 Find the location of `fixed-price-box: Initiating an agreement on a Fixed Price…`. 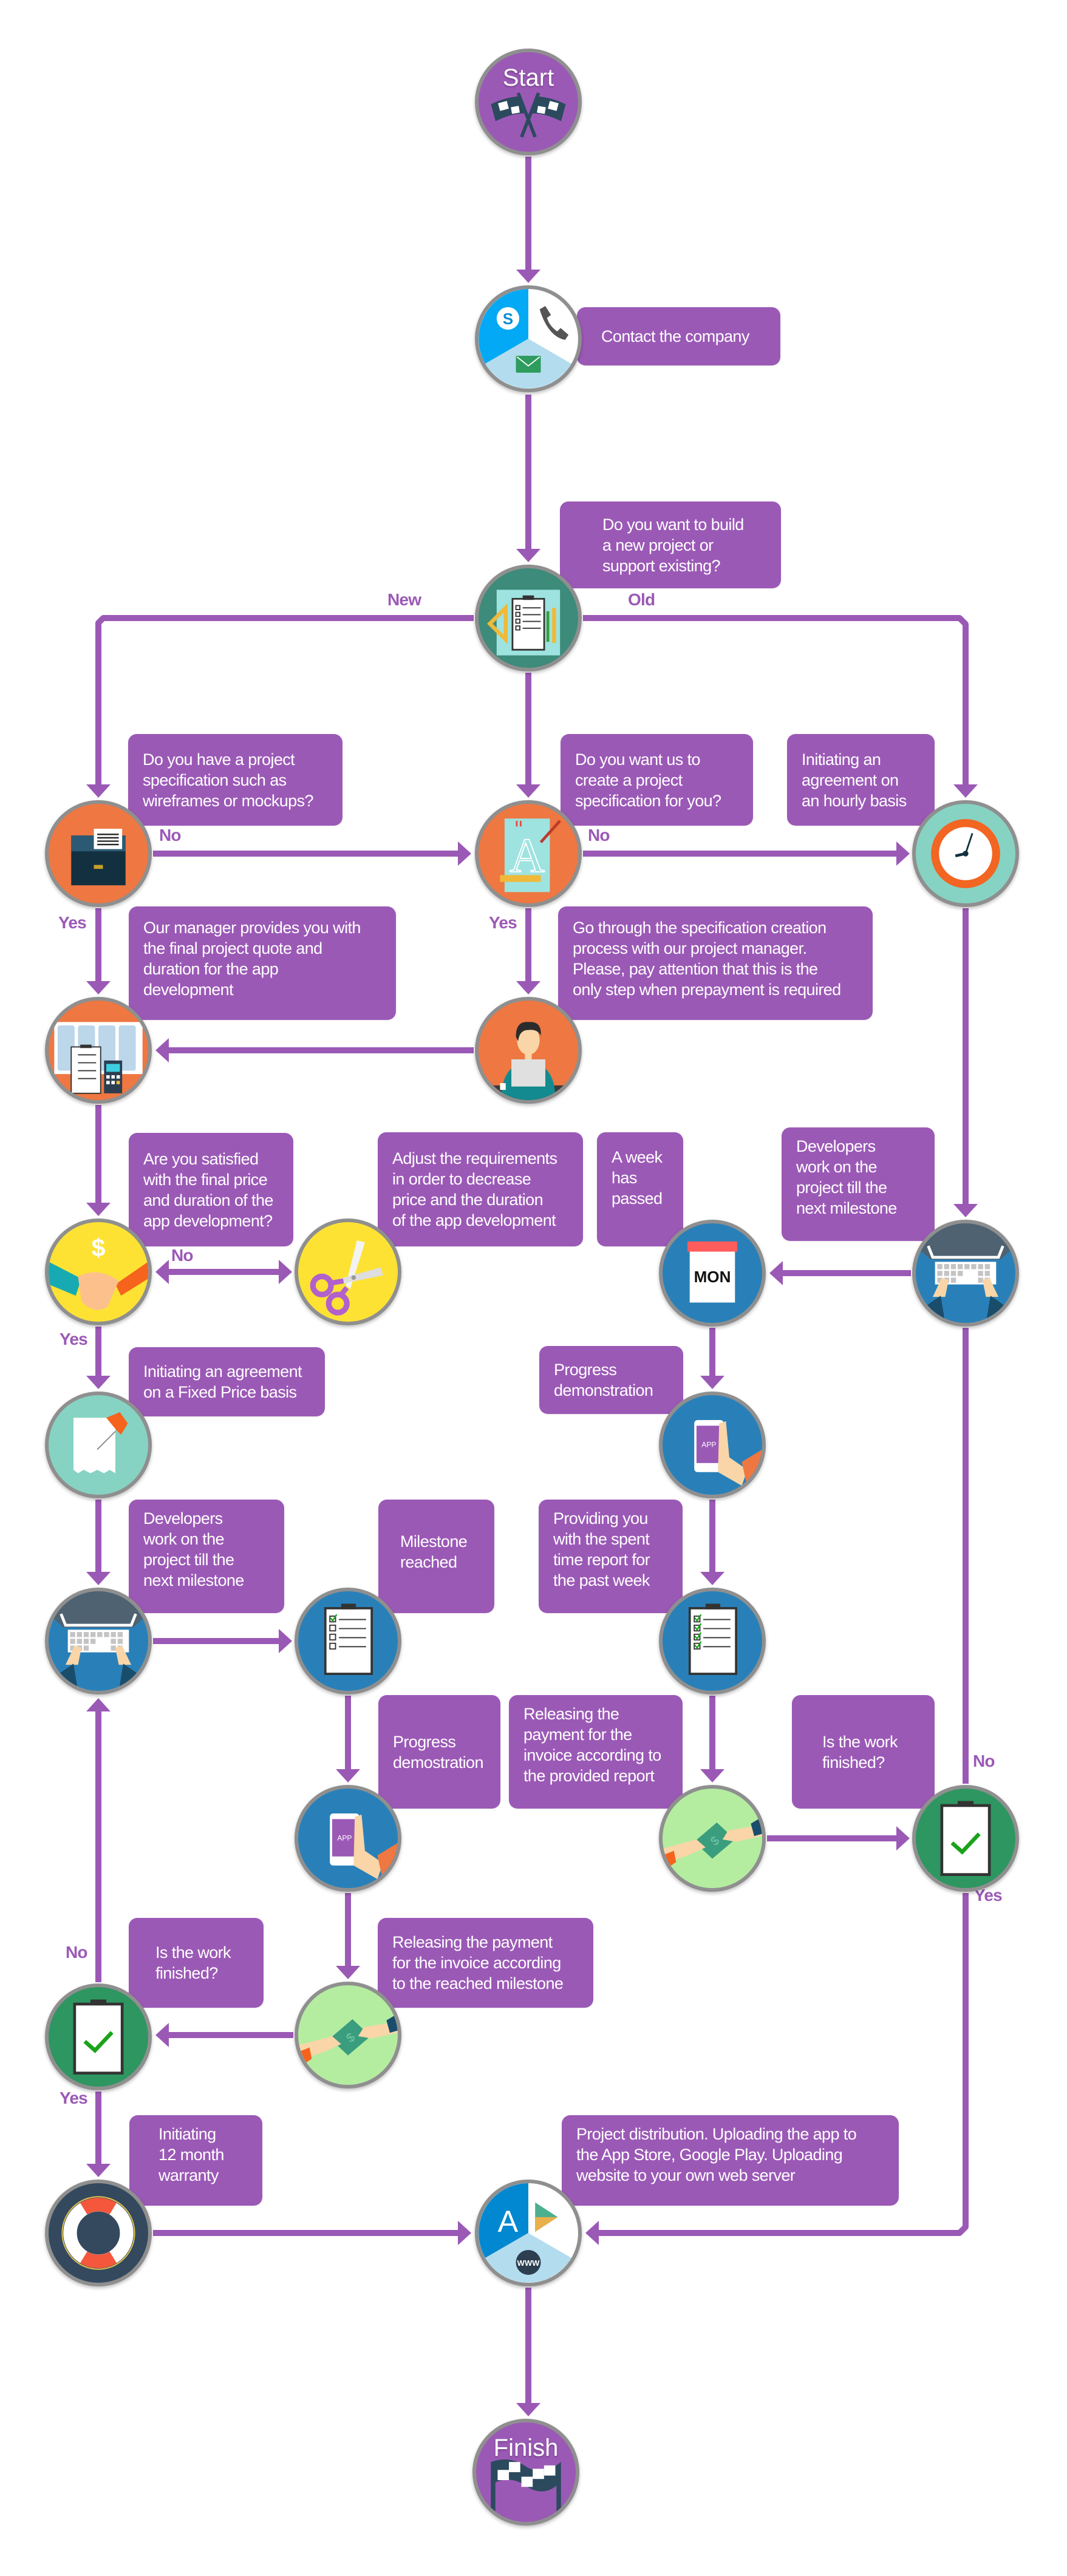

fixed-price-box: Initiating an agreement on a Fixed Price… is located at coordinates (227, 1381).